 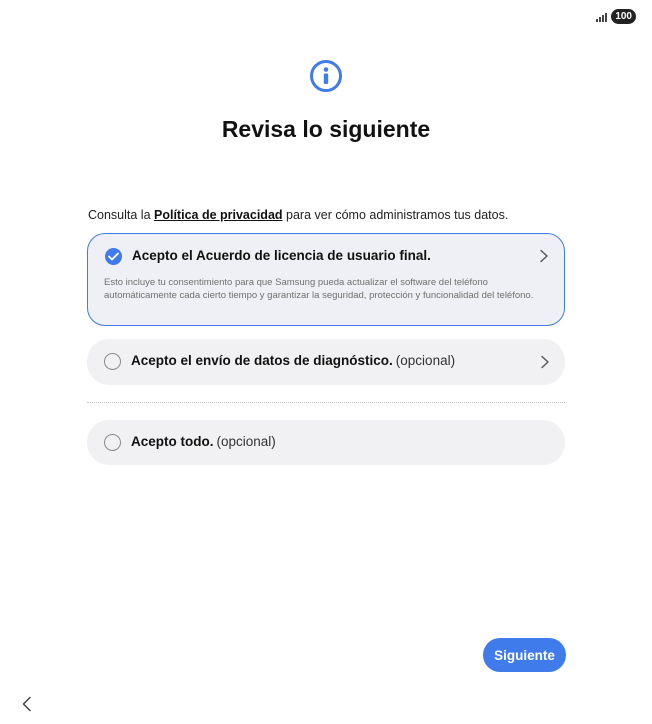 What do you see at coordinates (326, 442) in the screenshot?
I see `accept-all-option: Acepto todo. (opcional)` at bounding box center [326, 442].